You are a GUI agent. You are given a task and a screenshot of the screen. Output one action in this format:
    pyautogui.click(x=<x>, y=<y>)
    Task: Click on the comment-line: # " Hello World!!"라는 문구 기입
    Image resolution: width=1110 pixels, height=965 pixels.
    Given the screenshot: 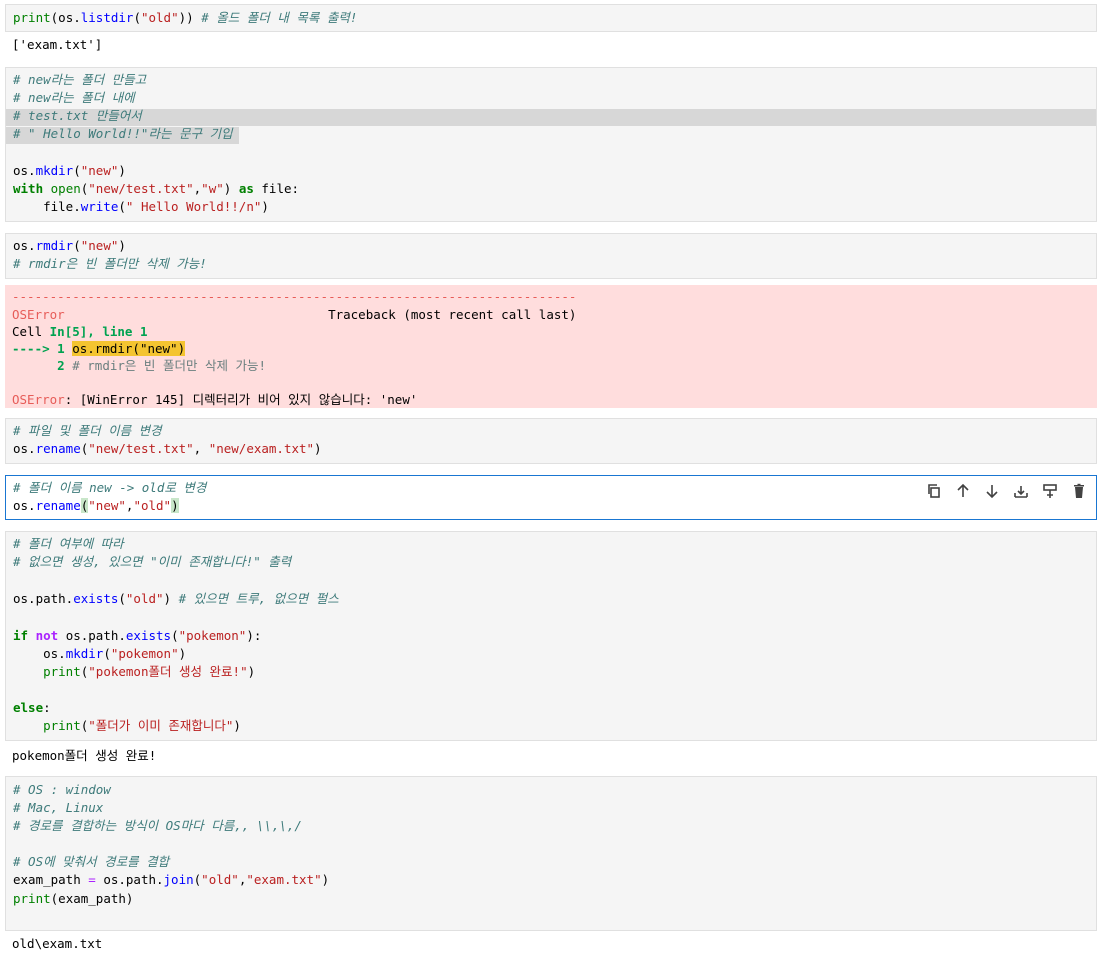 What is the action you would take?
    pyautogui.click(x=123, y=133)
    